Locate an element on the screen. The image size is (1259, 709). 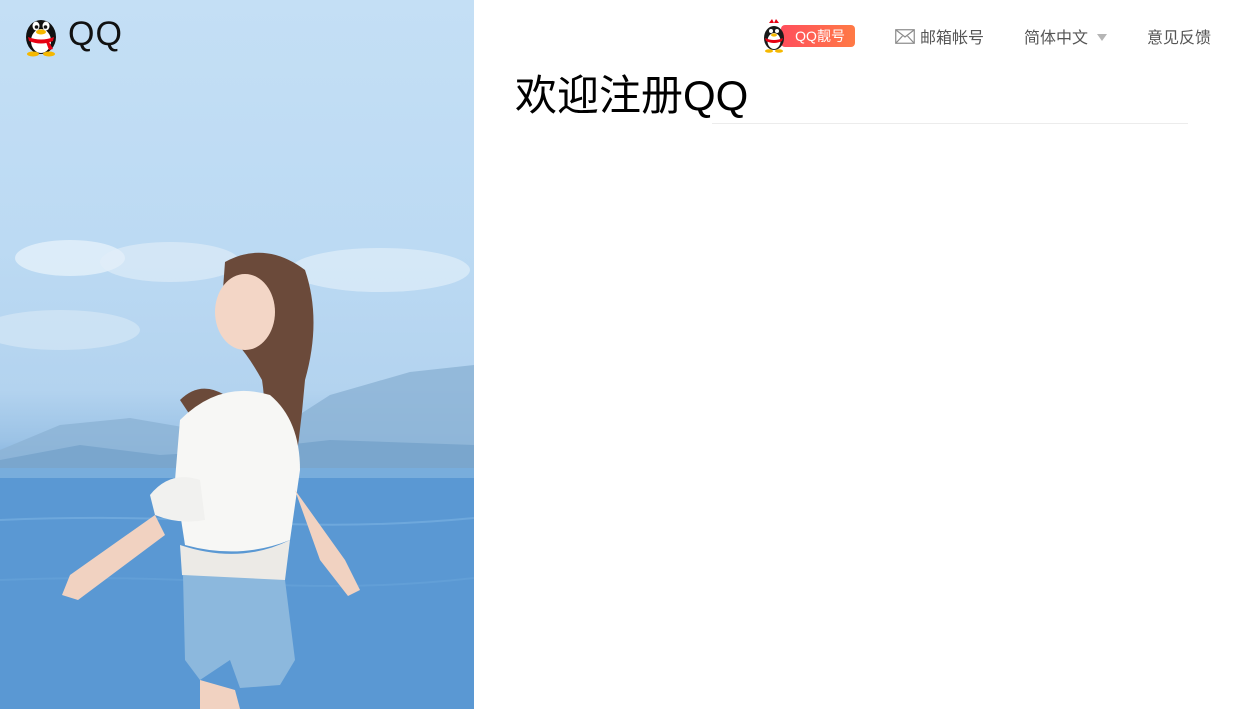
vip-badge-label: QQ靓号 is located at coordinates (818, 36).